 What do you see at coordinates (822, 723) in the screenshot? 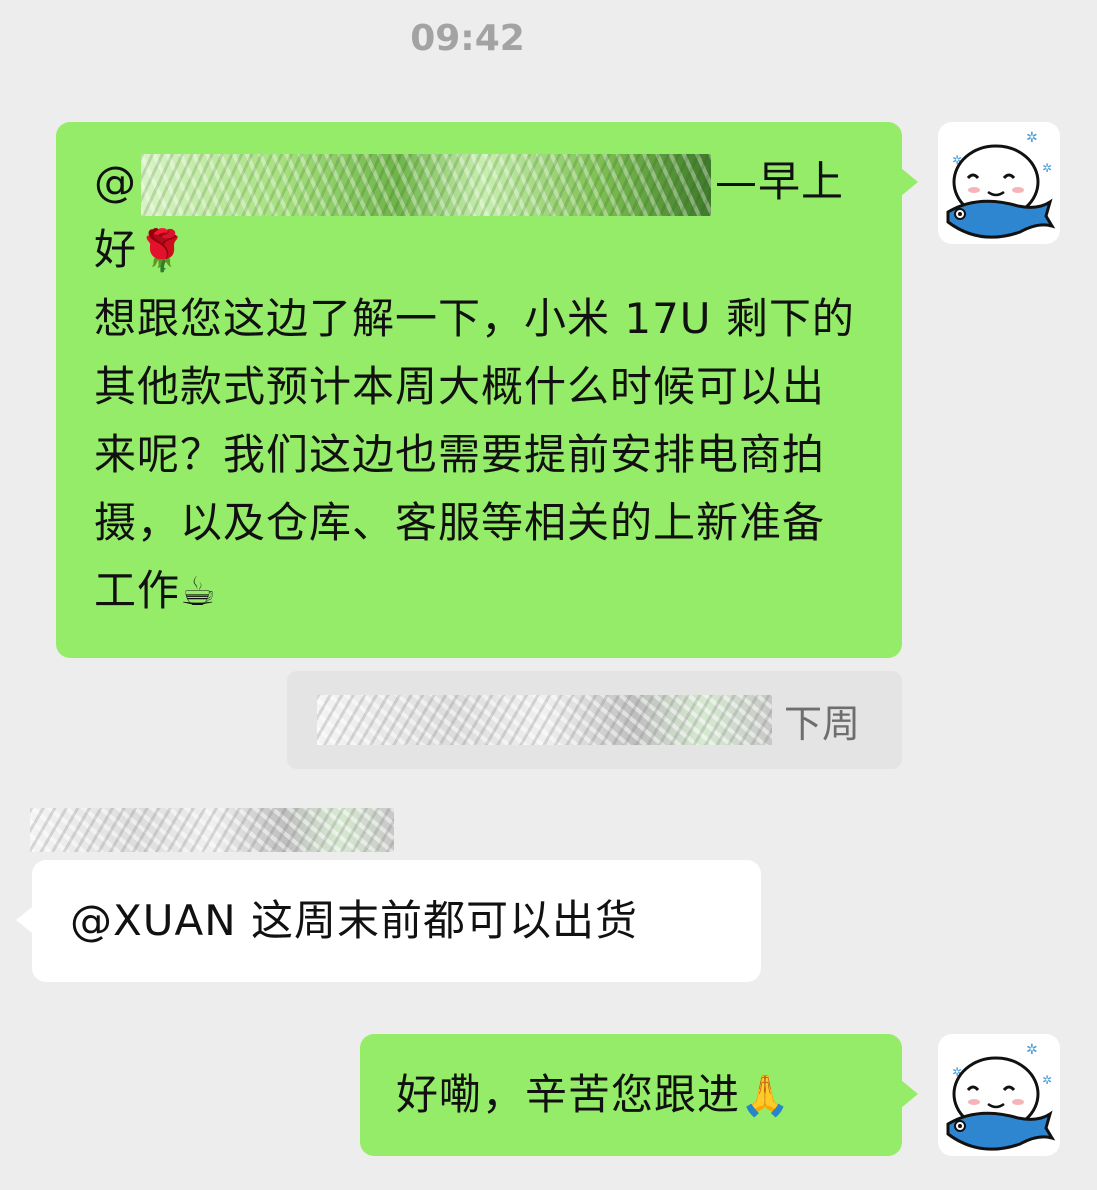
I see `quote-text: 下周` at bounding box center [822, 723].